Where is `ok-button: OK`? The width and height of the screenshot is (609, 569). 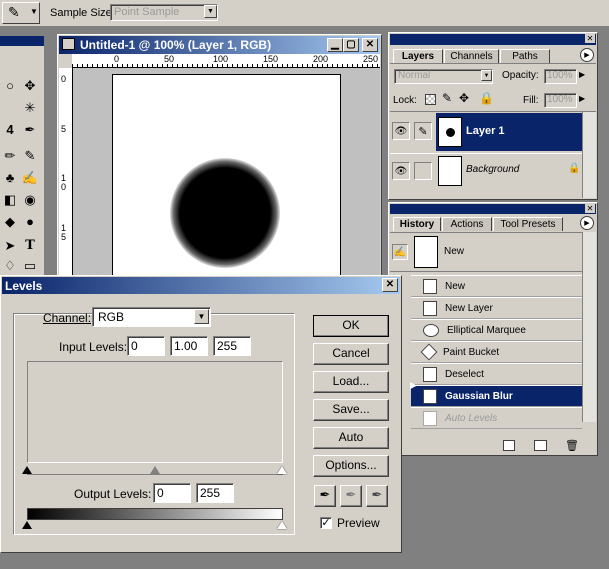
ok-button: OK is located at coordinates (351, 326).